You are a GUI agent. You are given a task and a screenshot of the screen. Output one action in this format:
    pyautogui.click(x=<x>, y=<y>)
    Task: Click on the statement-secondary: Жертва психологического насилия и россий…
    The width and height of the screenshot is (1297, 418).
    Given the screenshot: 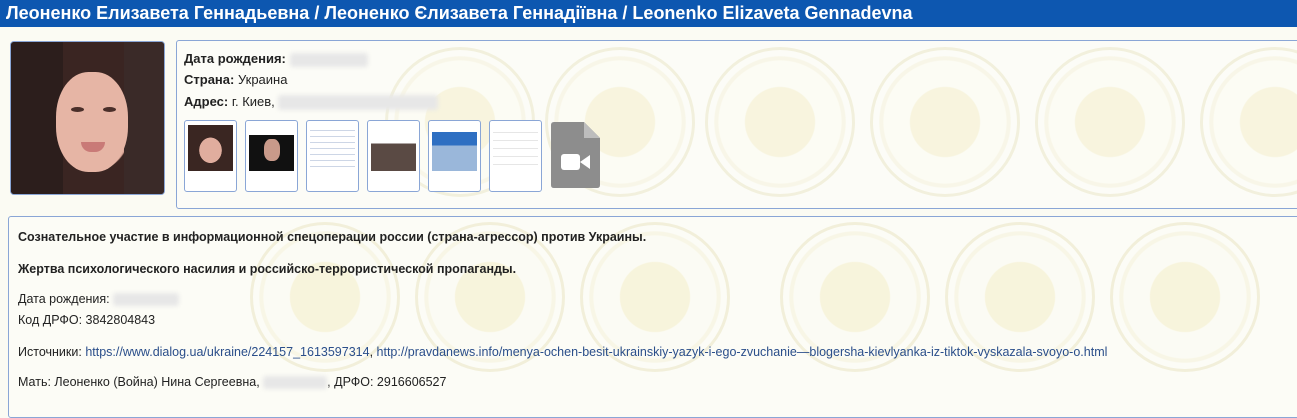 What is the action you would take?
    pyautogui.click(x=267, y=269)
    